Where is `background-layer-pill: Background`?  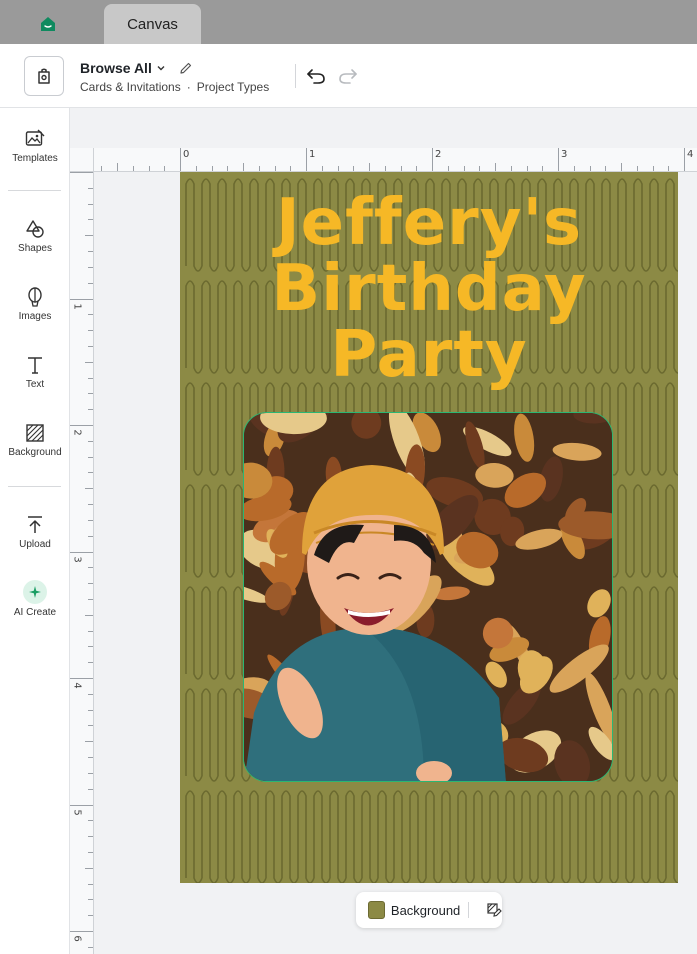 background-layer-pill: Background is located at coordinates (429, 910).